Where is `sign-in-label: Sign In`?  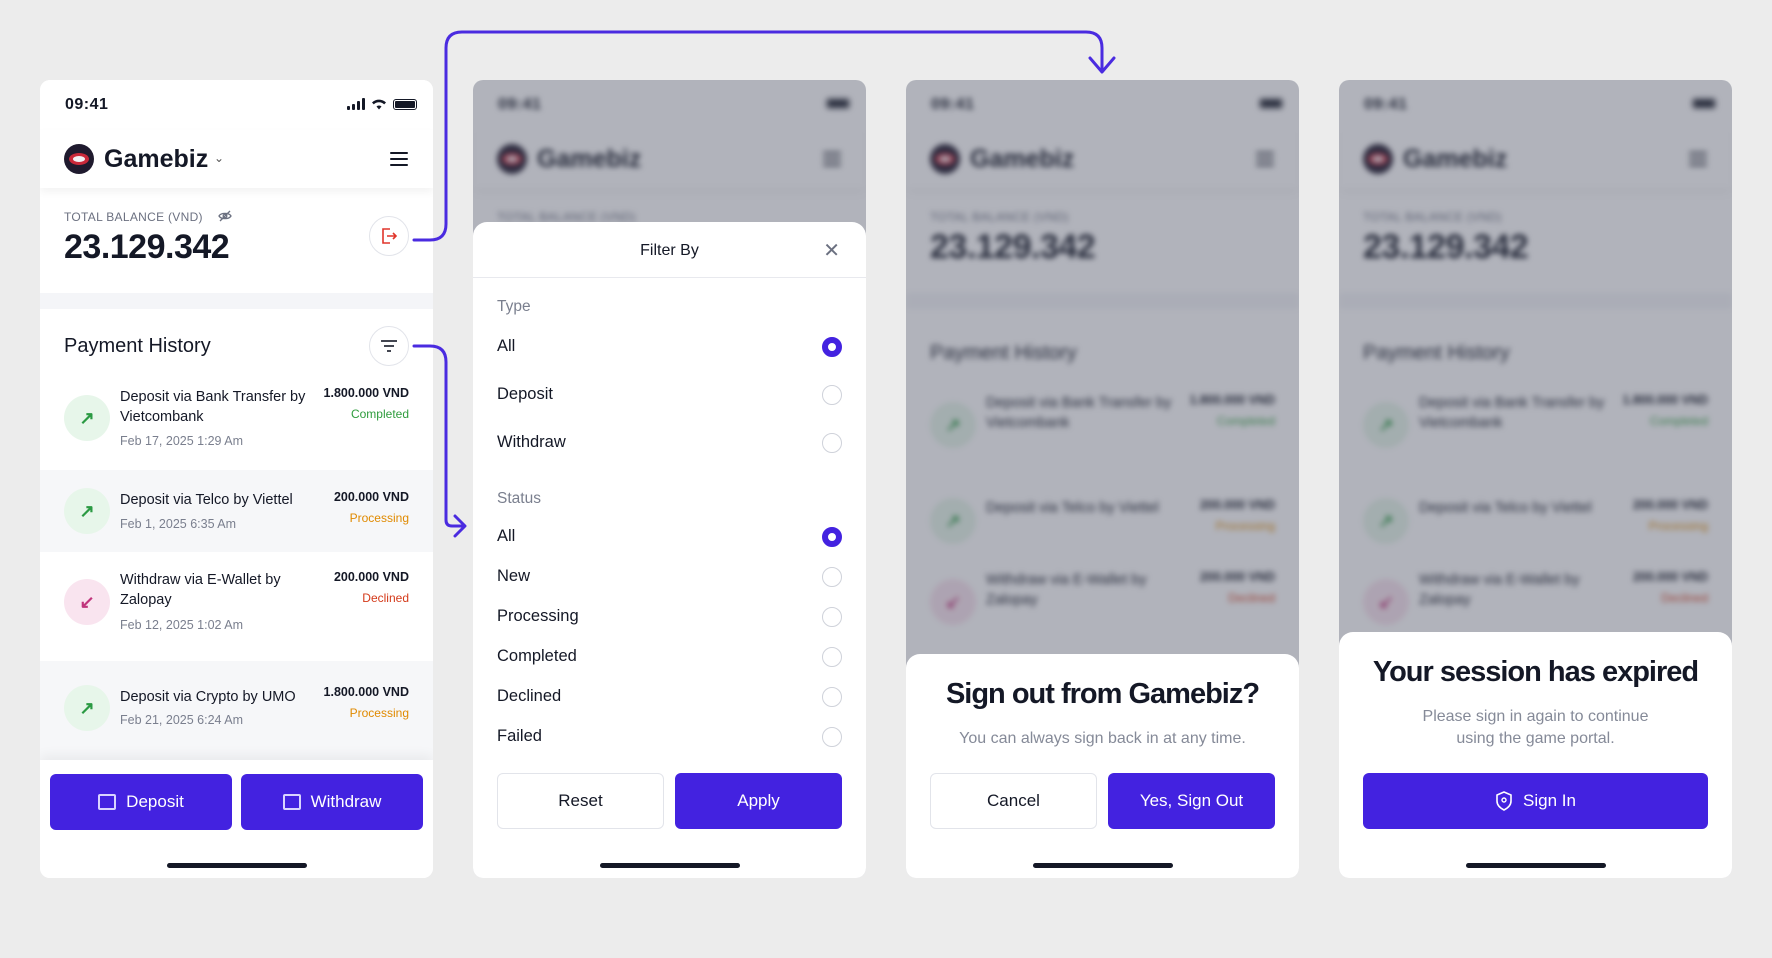
sign-in-label: Sign In is located at coordinates (1549, 800).